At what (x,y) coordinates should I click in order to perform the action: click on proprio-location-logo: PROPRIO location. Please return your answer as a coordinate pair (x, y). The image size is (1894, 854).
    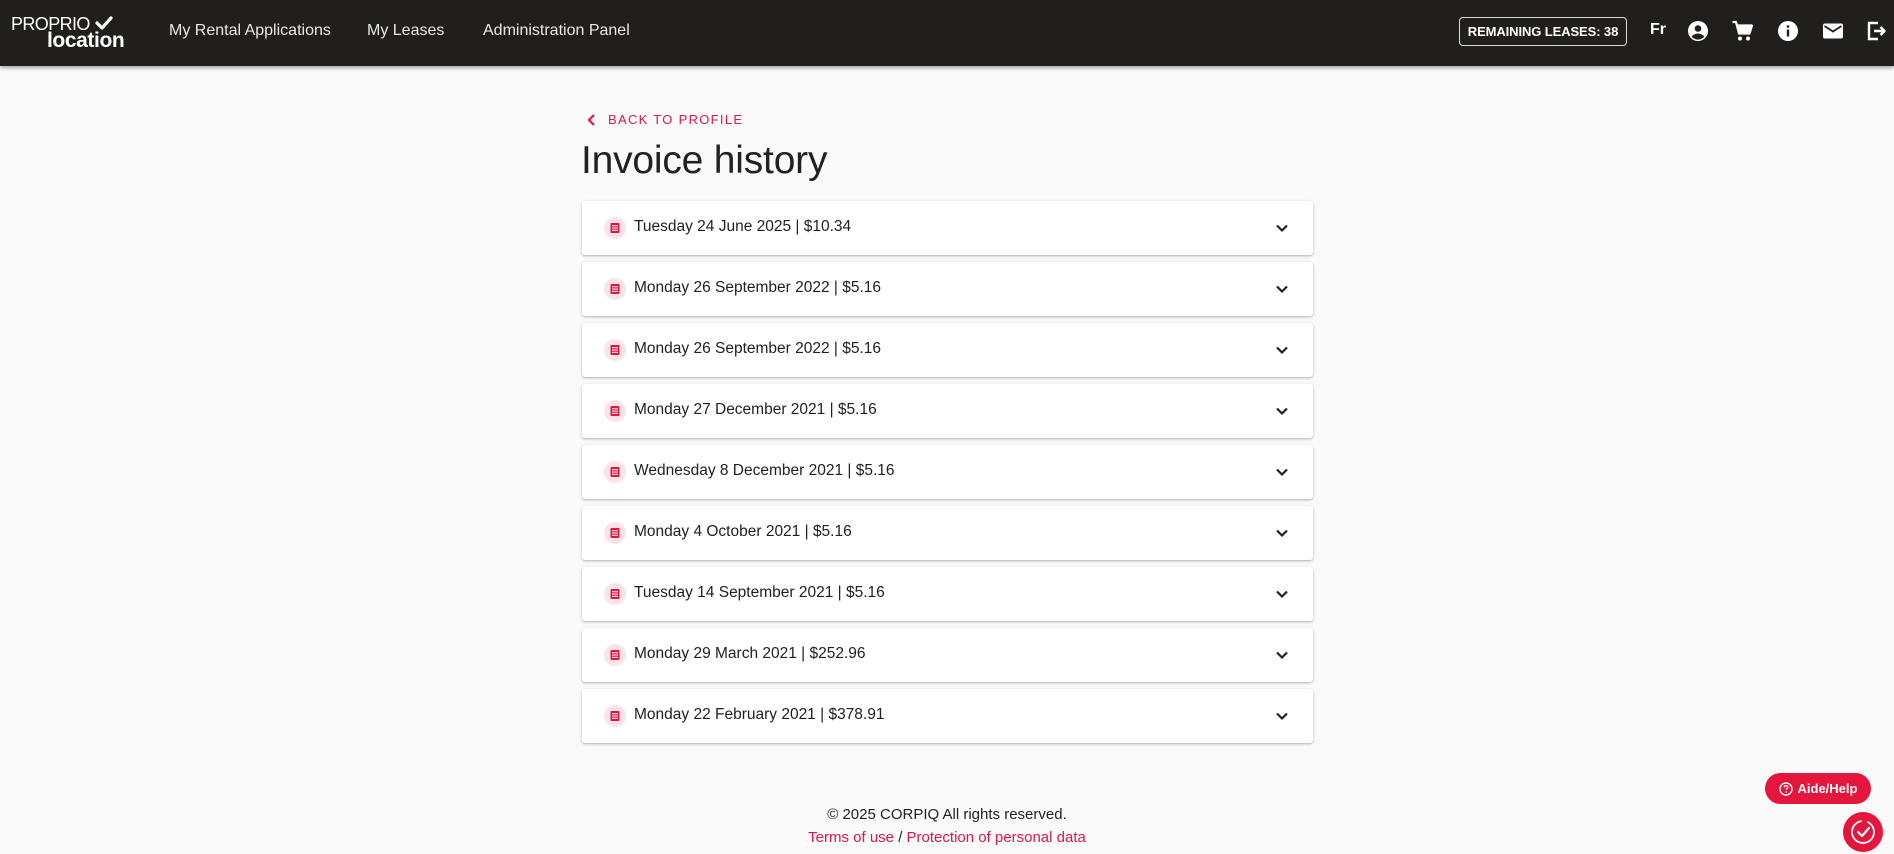
    Looking at the image, I should click on (70, 33).